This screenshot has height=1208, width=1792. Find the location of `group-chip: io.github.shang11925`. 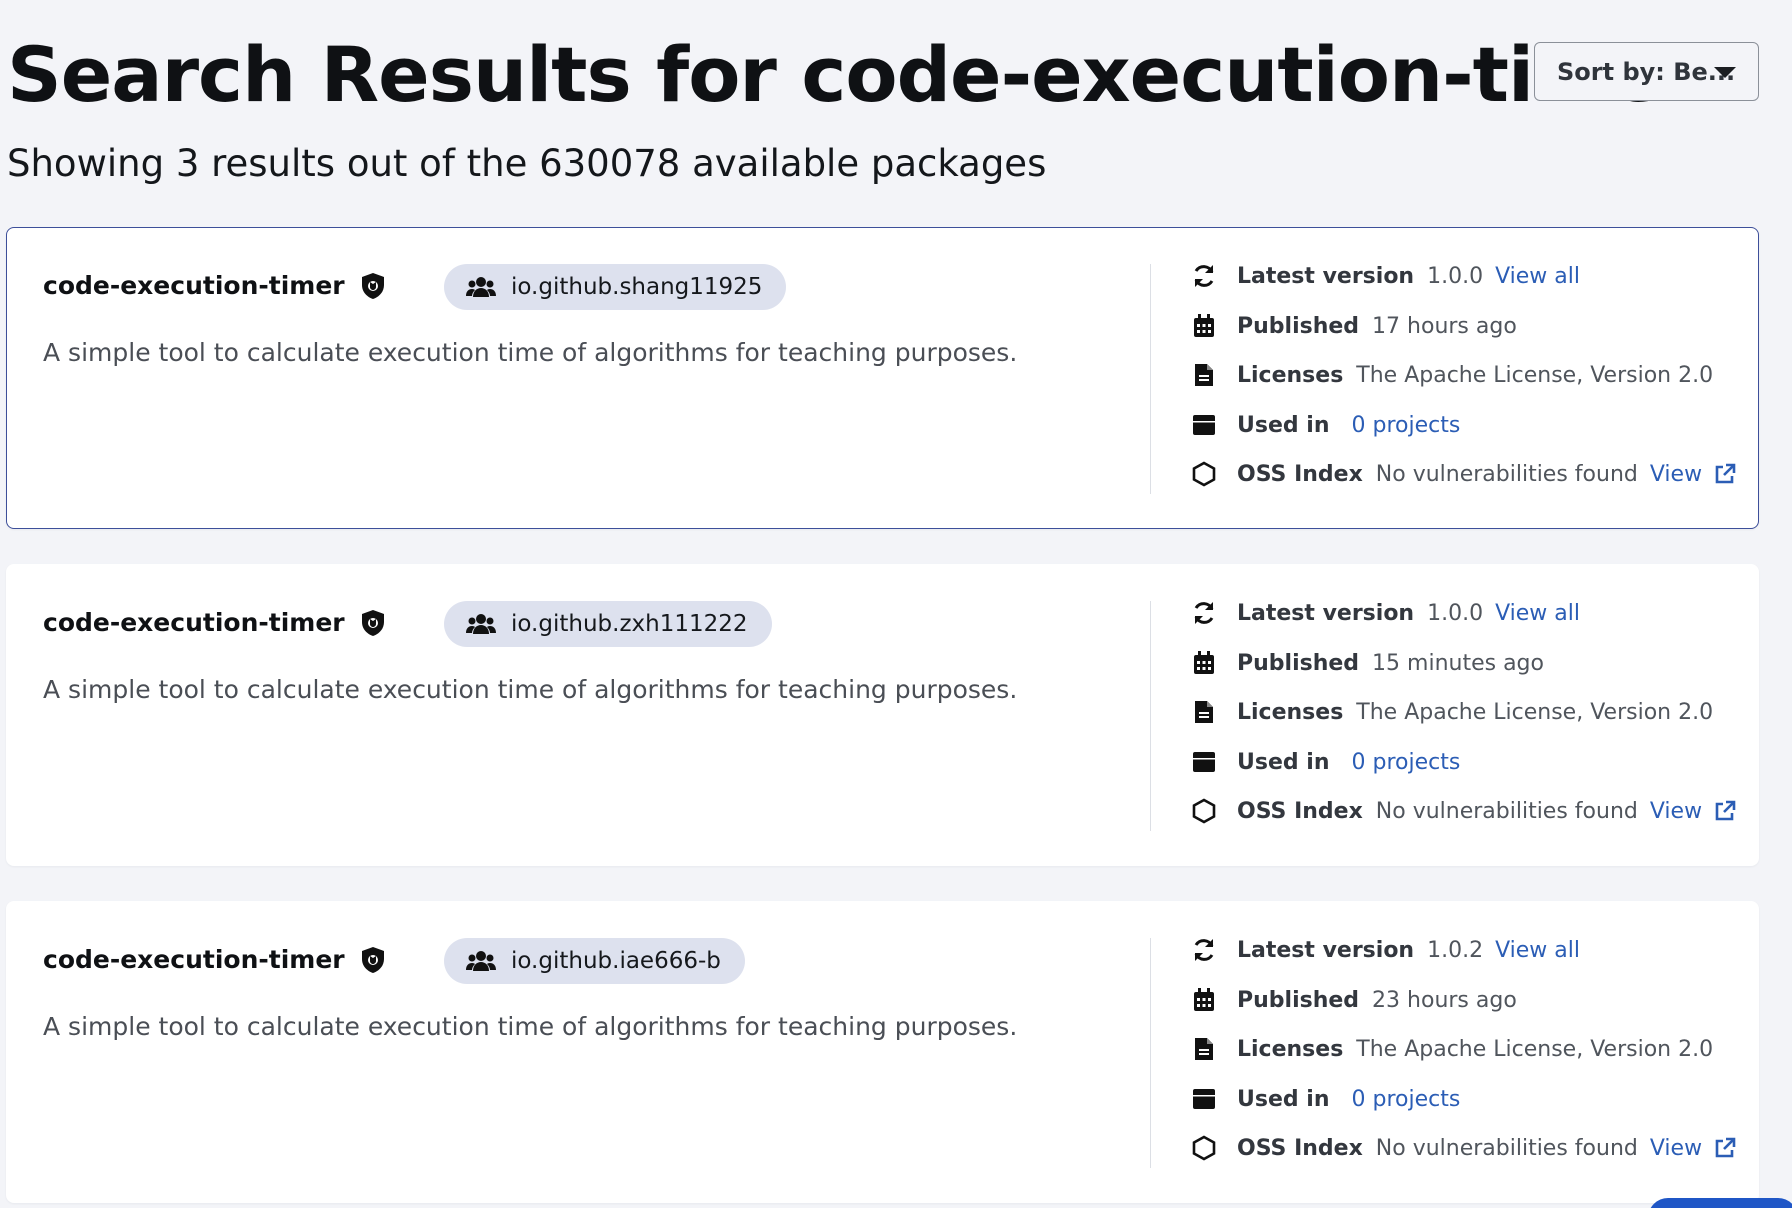

group-chip: io.github.shang11925 is located at coordinates (615, 287).